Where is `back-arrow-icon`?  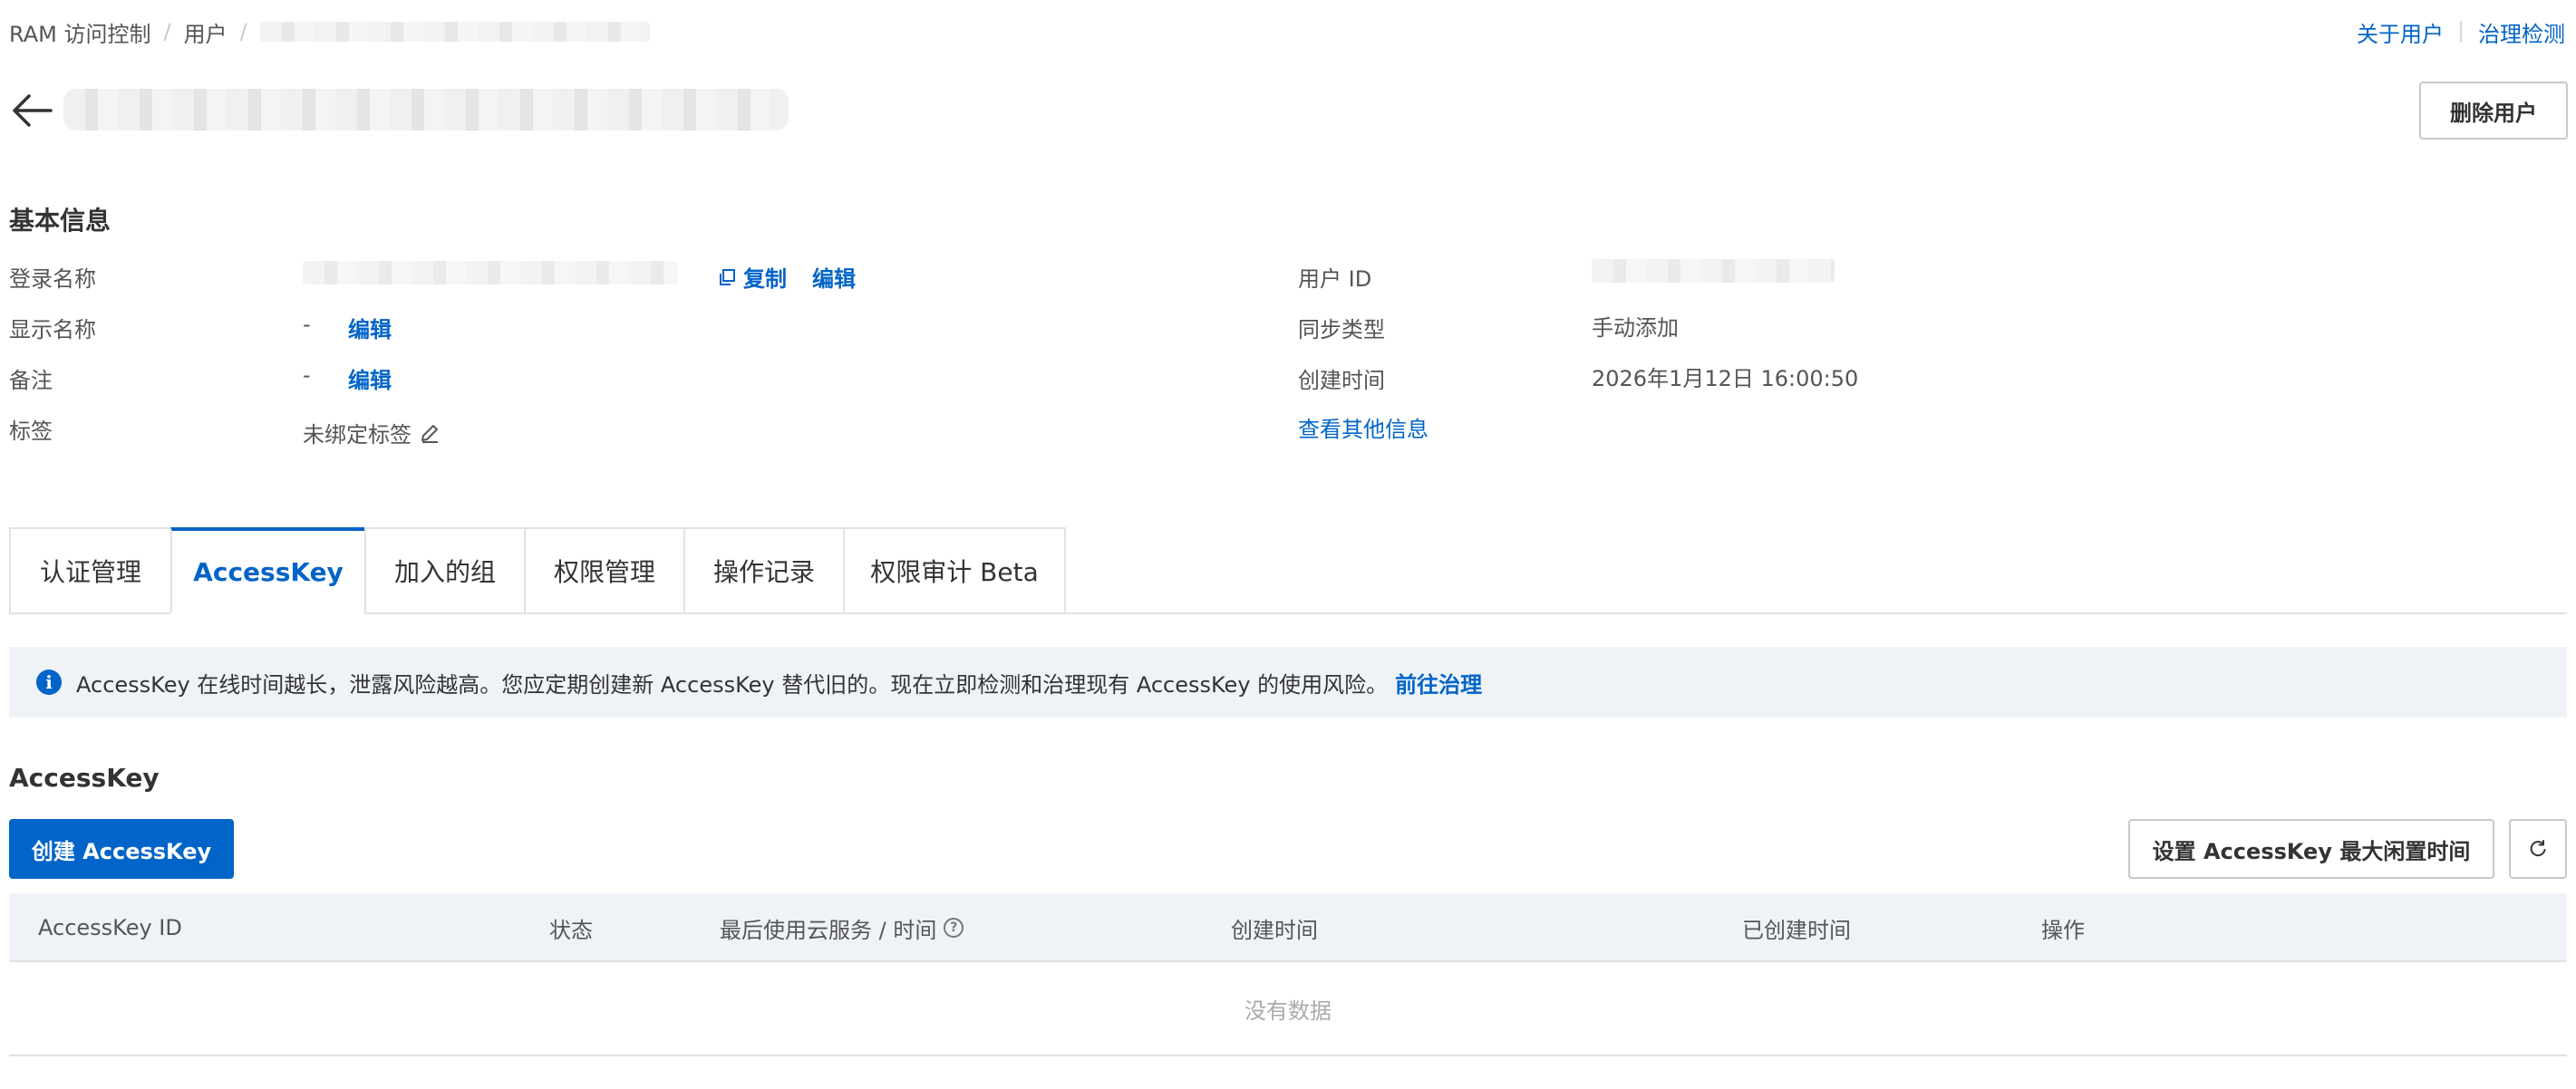
back-arrow-icon is located at coordinates (31, 110).